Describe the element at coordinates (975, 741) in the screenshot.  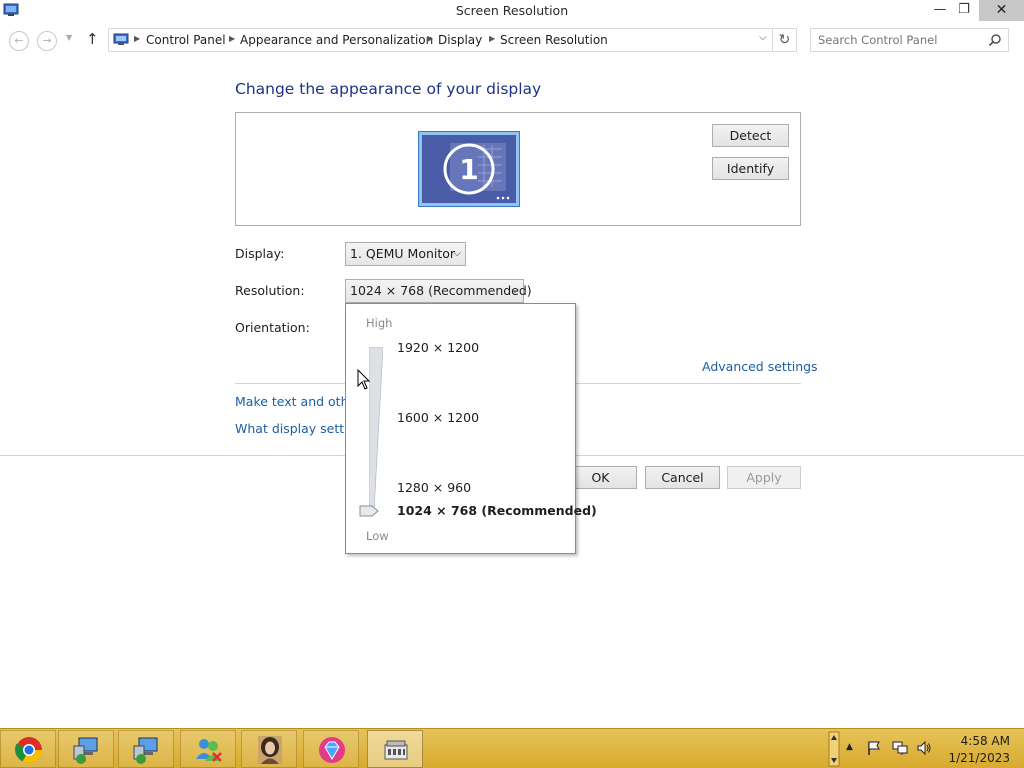
I see `clock-time: 4:58 AM` at that location.